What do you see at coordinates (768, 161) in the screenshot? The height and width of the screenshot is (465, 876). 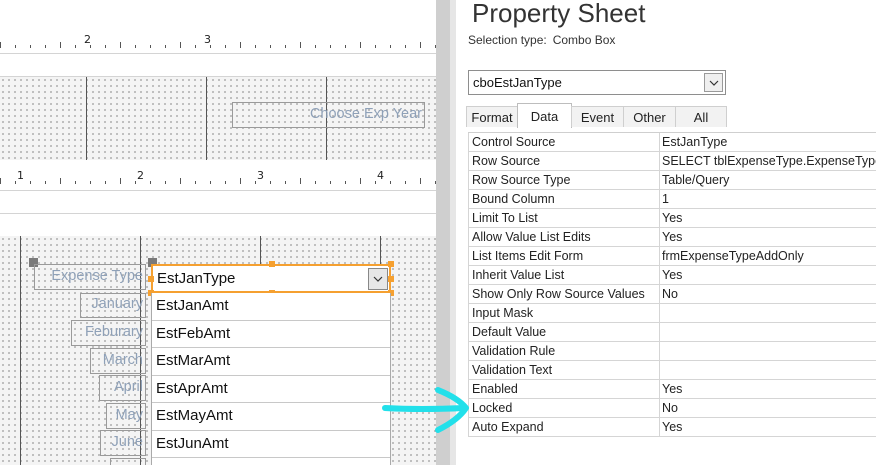 I see `property-value: SELECT tblExpenseType.ExpenseType` at bounding box center [768, 161].